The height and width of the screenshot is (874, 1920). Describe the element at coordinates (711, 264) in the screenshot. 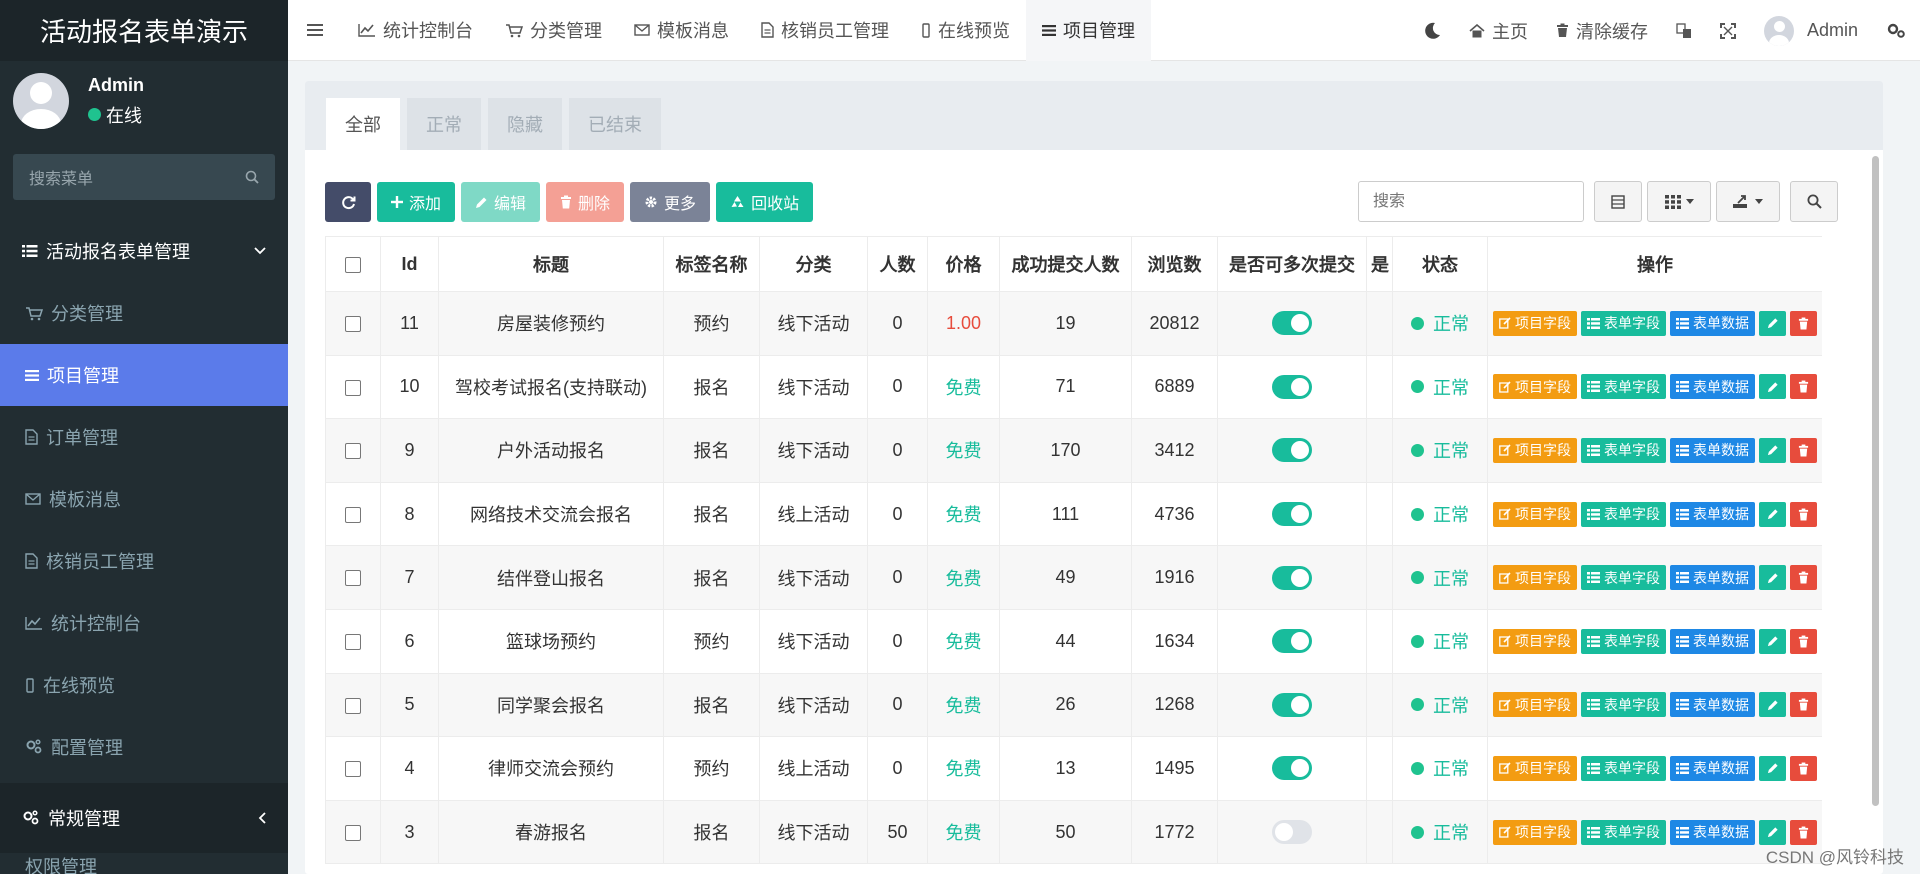

I see `column-header: 标签名称` at that location.